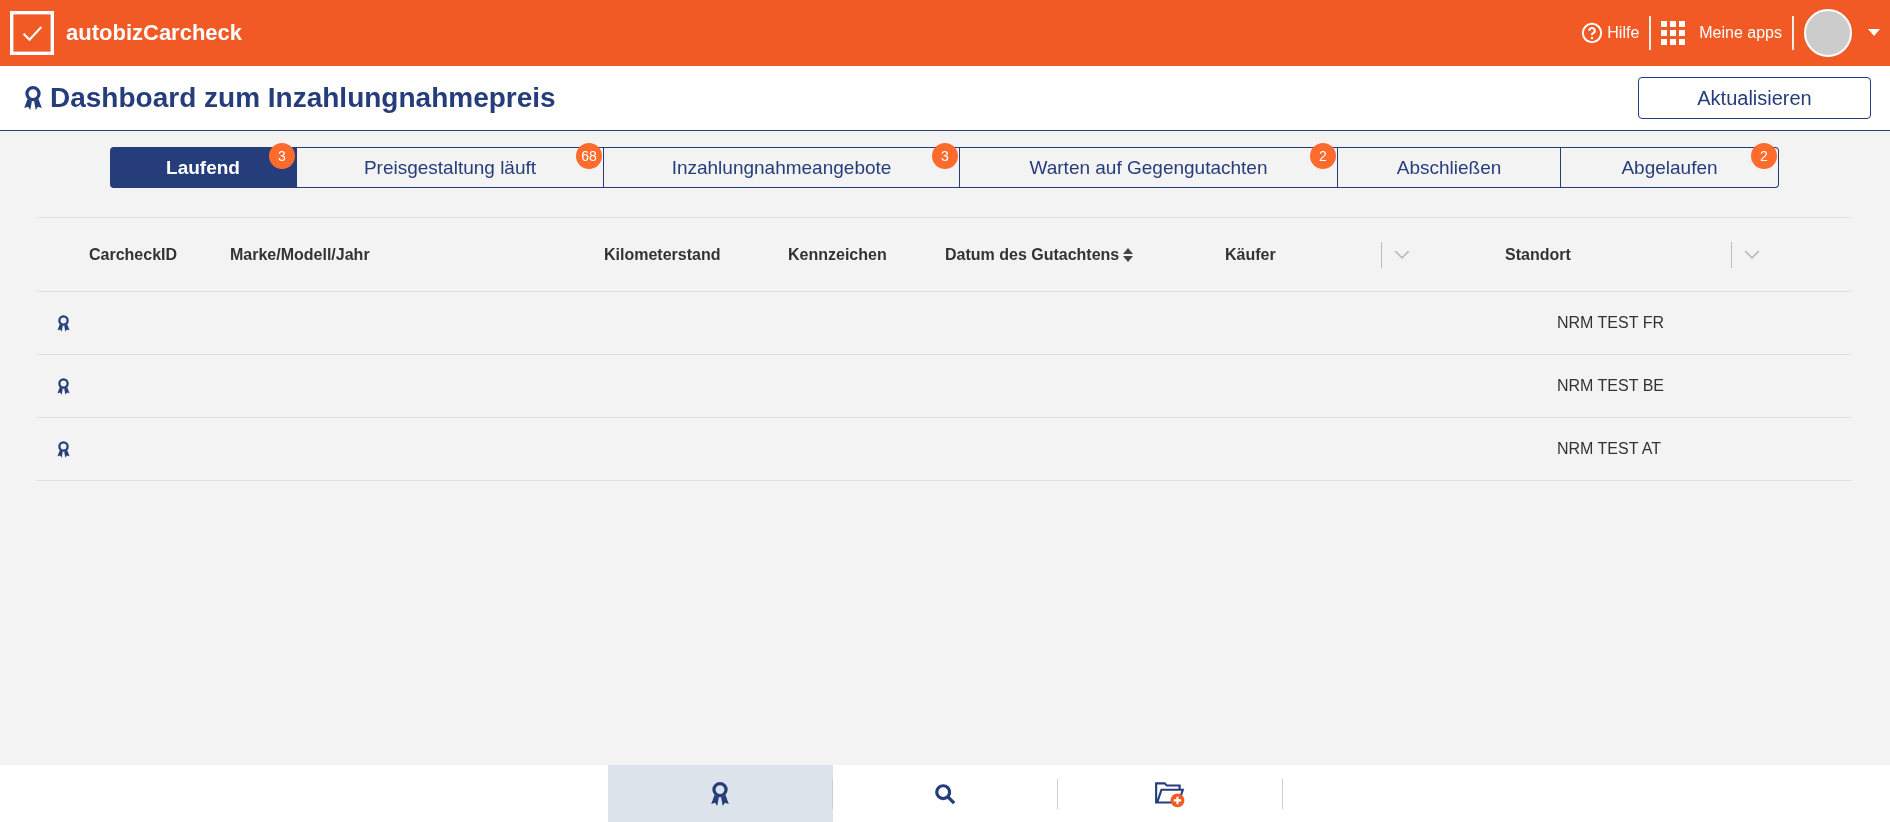 The height and width of the screenshot is (822, 1890). What do you see at coordinates (662, 254) in the screenshot?
I see `column-header: Kilometerstand` at bounding box center [662, 254].